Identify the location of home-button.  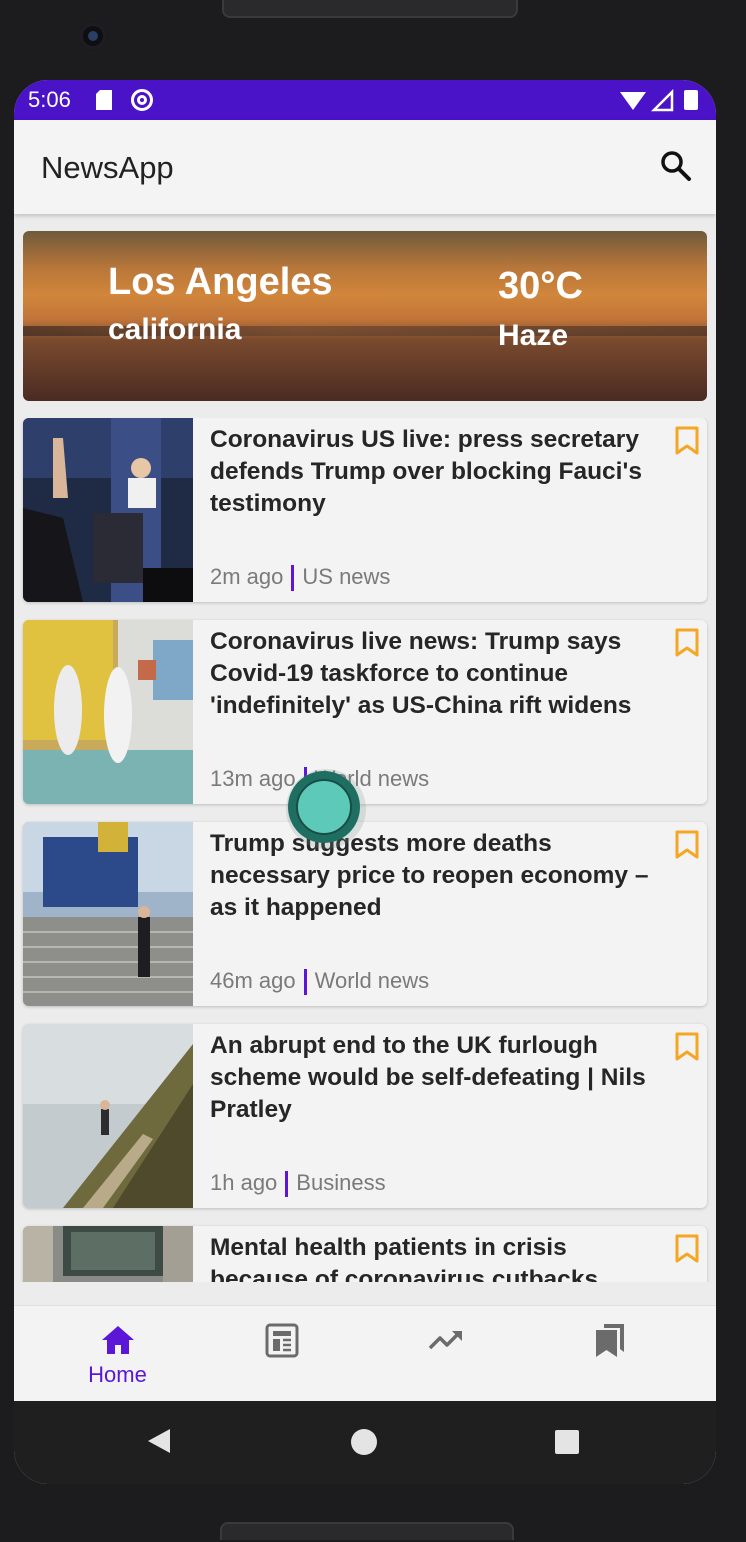
(364, 1442).